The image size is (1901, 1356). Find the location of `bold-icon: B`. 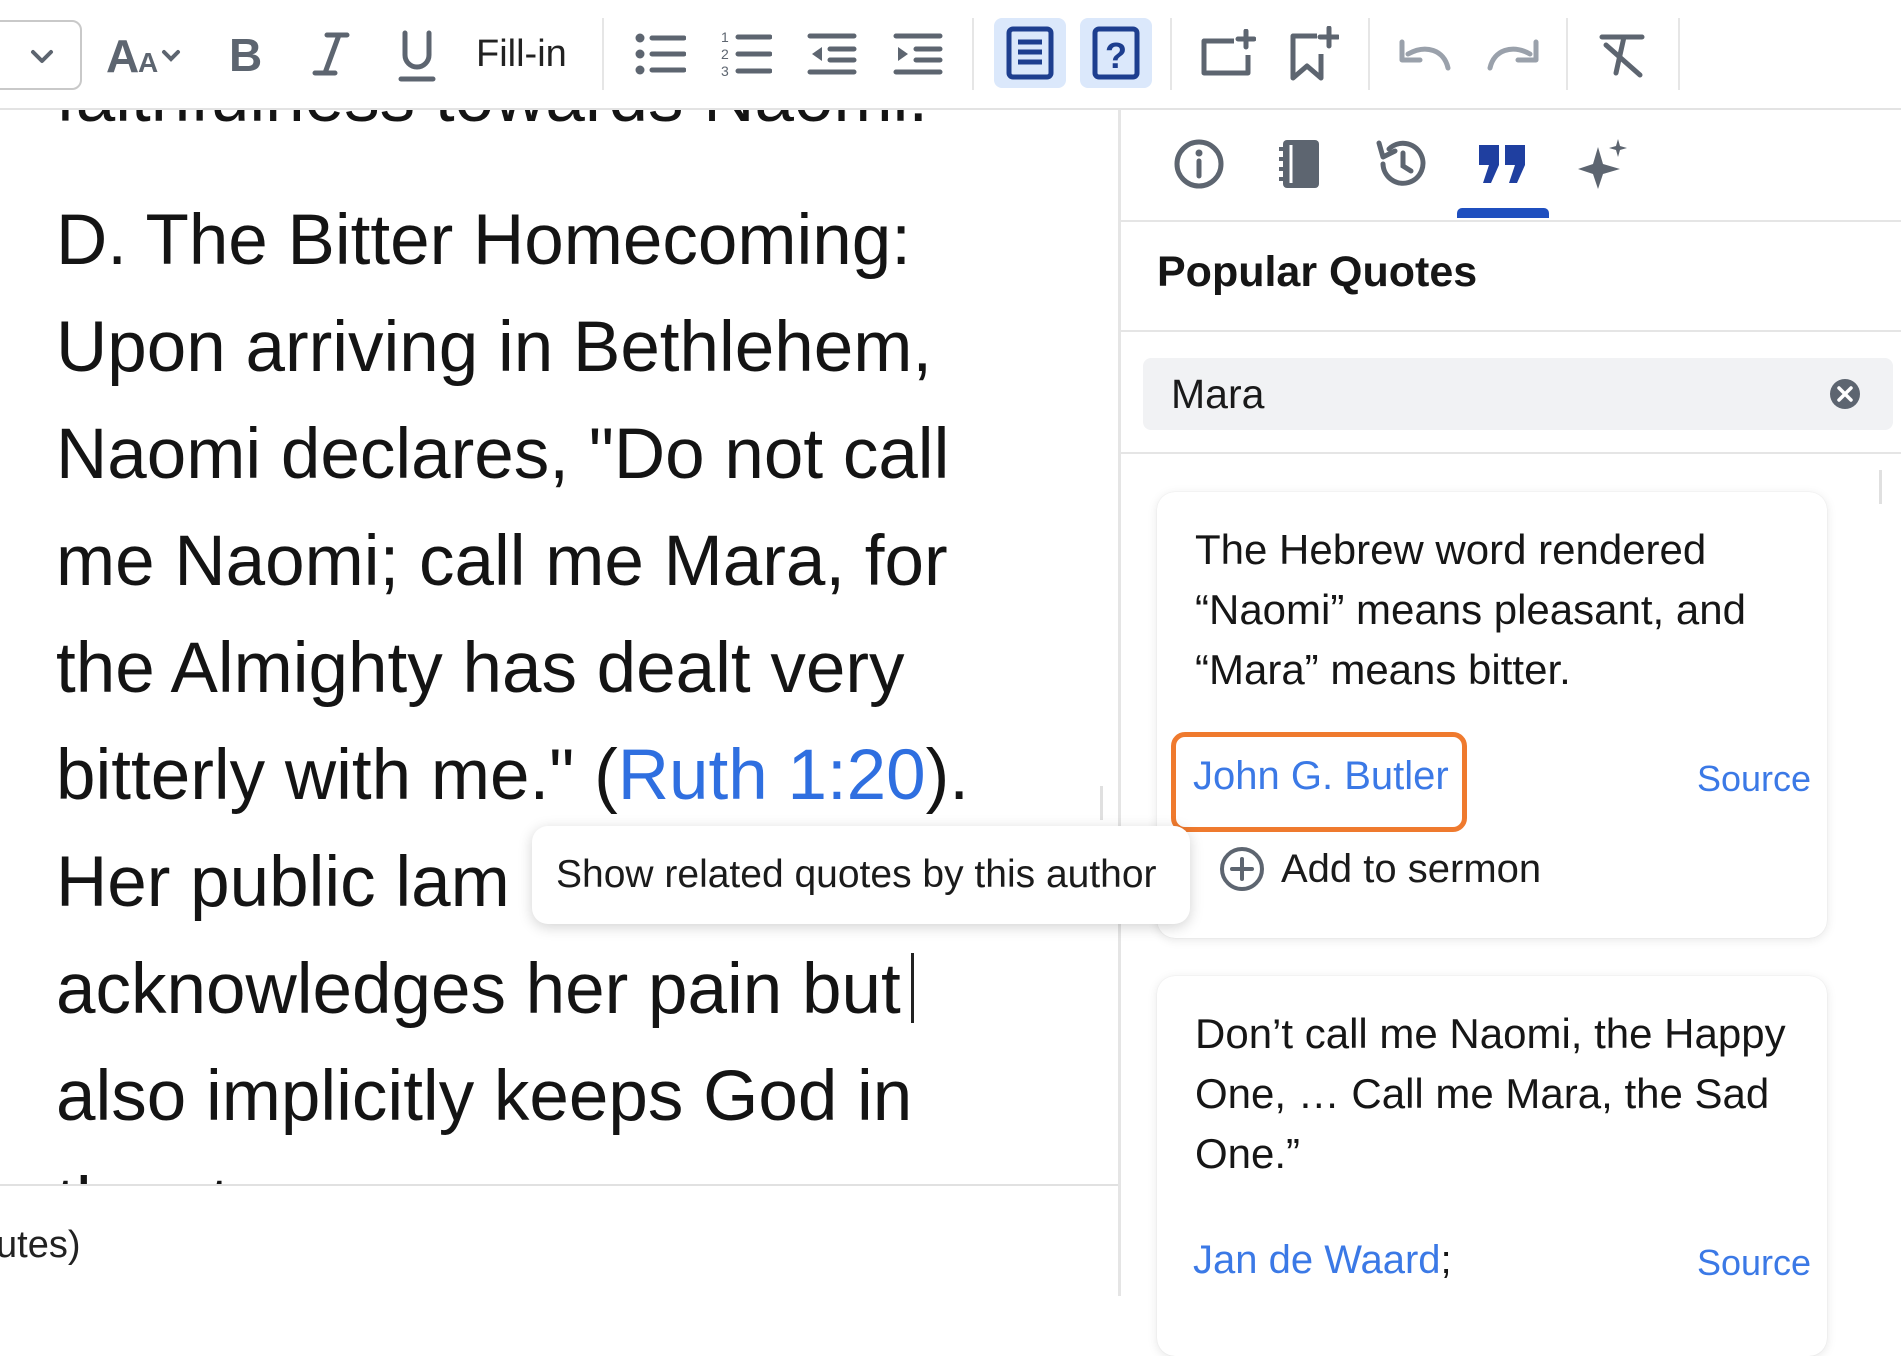

bold-icon: B is located at coordinates (245, 54).